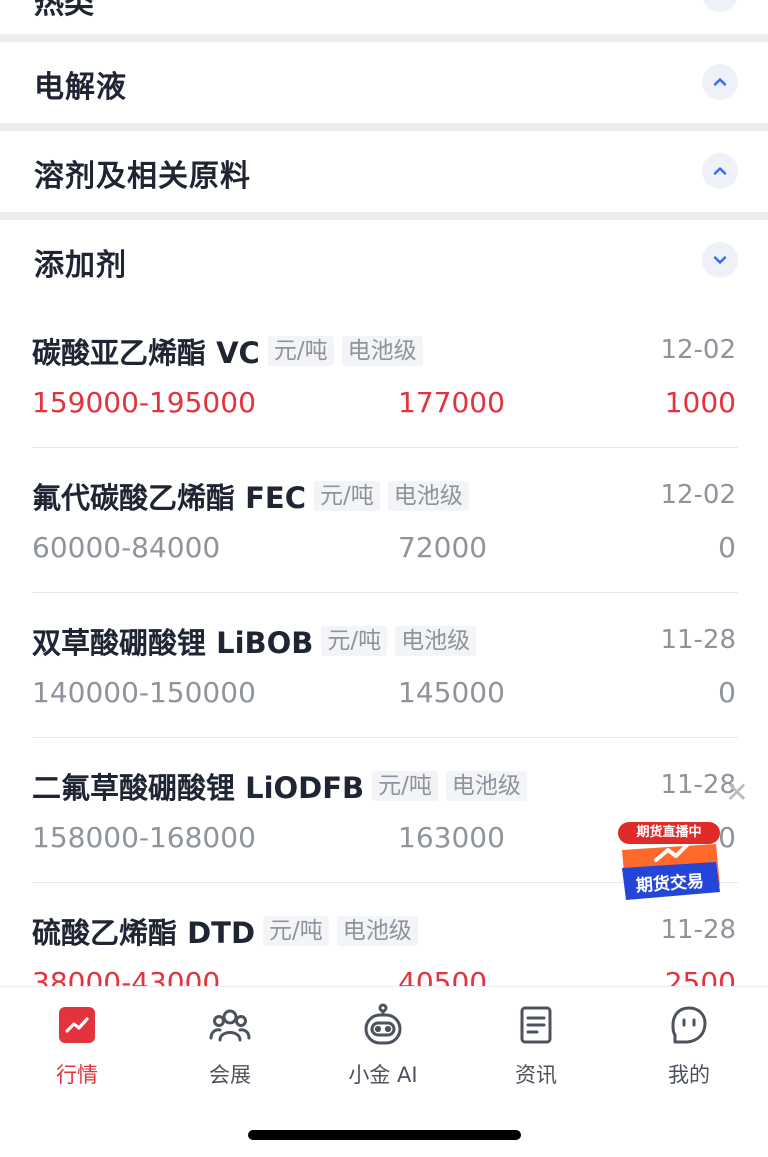 This screenshot has height=1157, width=768. I want to click on futures-live-badge: 期货直播中, so click(669, 832).